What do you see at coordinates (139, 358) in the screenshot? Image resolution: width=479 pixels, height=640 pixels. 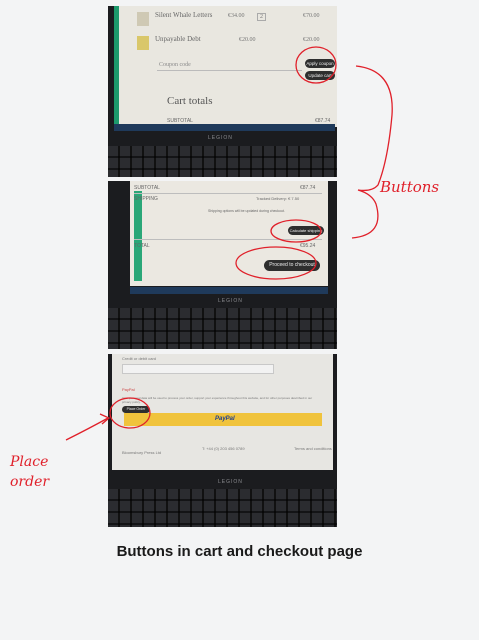 I see `credit-card-label: Credit or debit card` at bounding box center [139, 358].